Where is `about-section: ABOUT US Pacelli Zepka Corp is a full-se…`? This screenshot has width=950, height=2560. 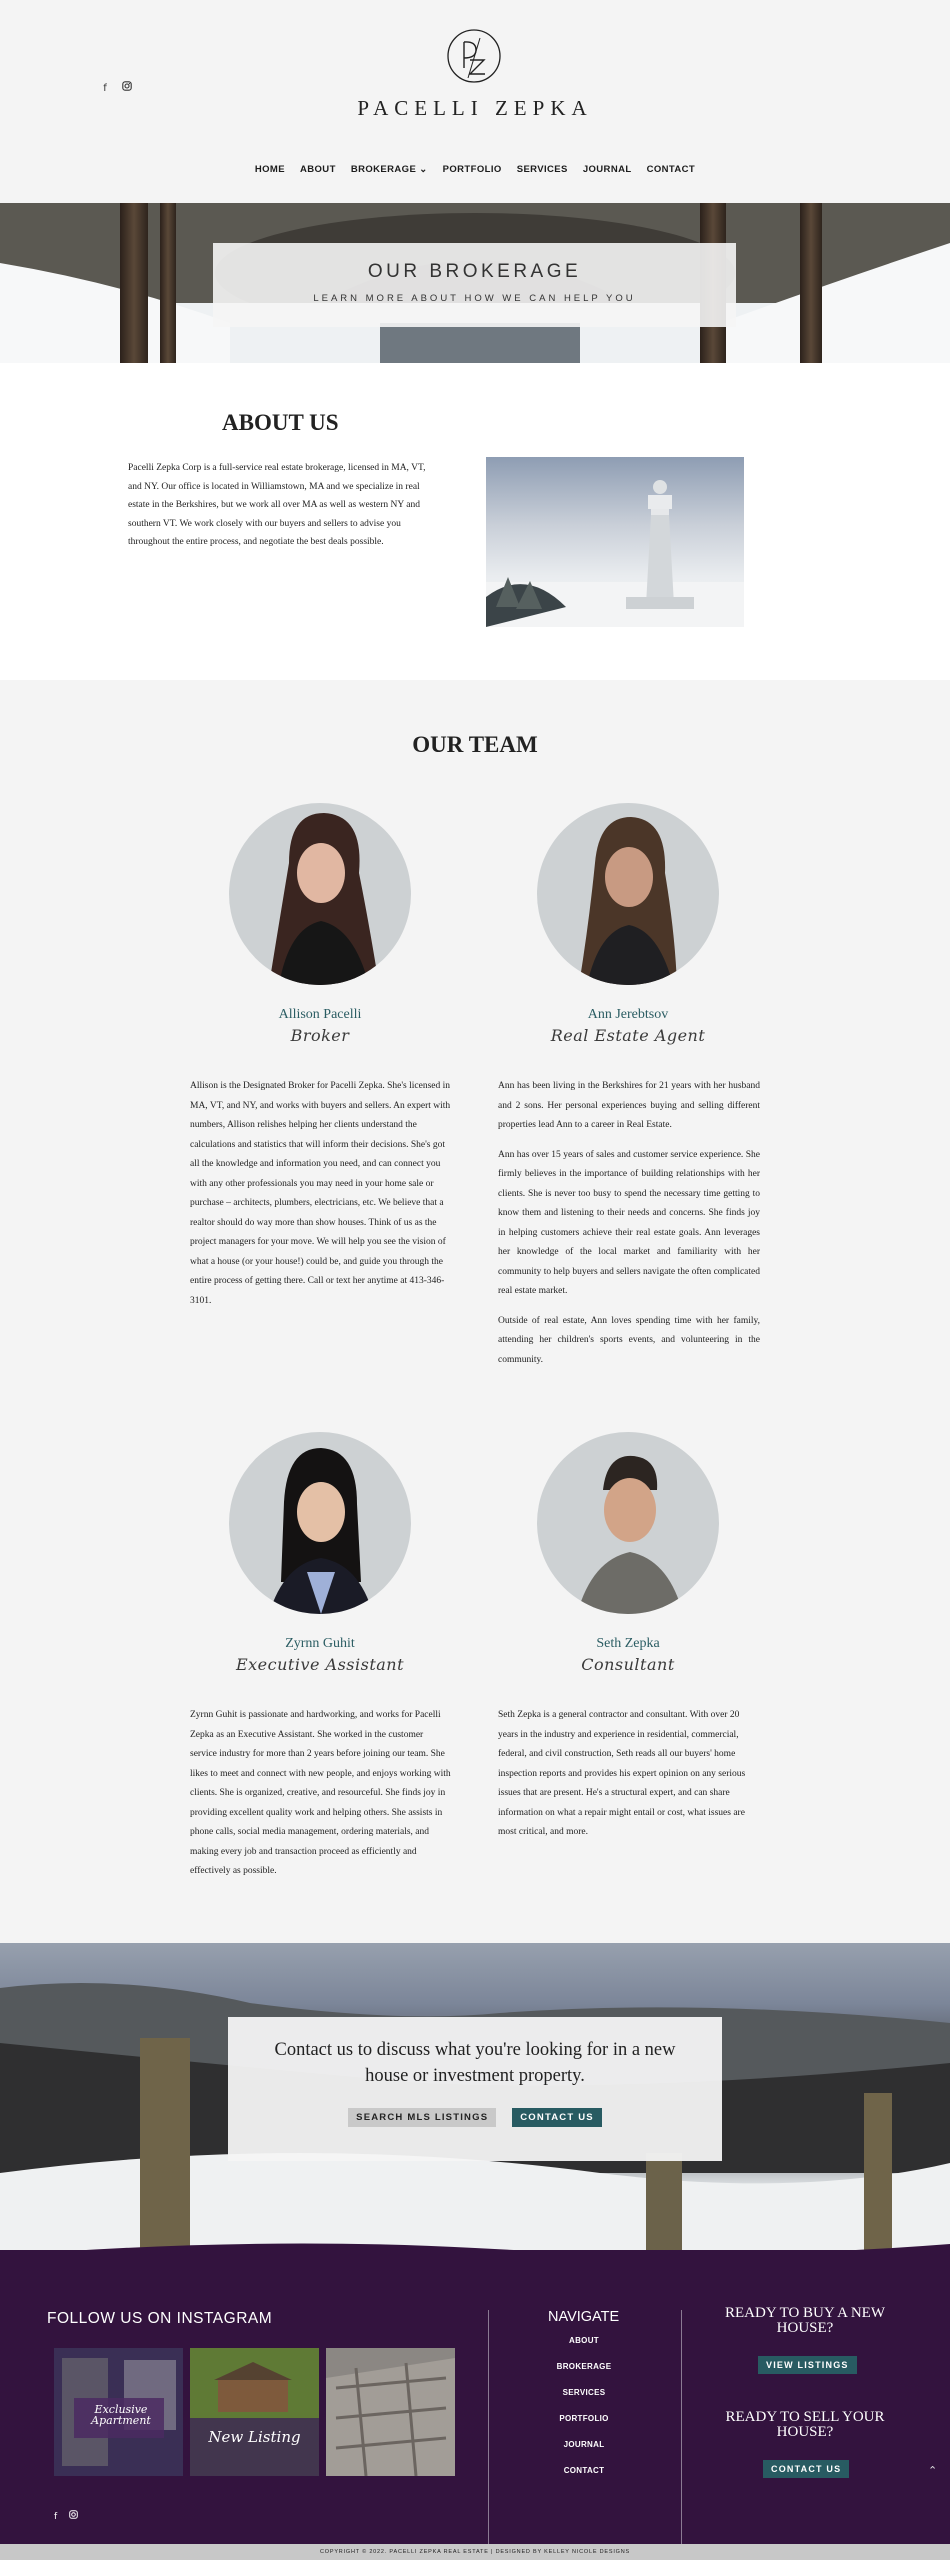 about-section: ABOUT US Pacelli Zepka Corp is a full-se… is located at coordinates (475, 521).